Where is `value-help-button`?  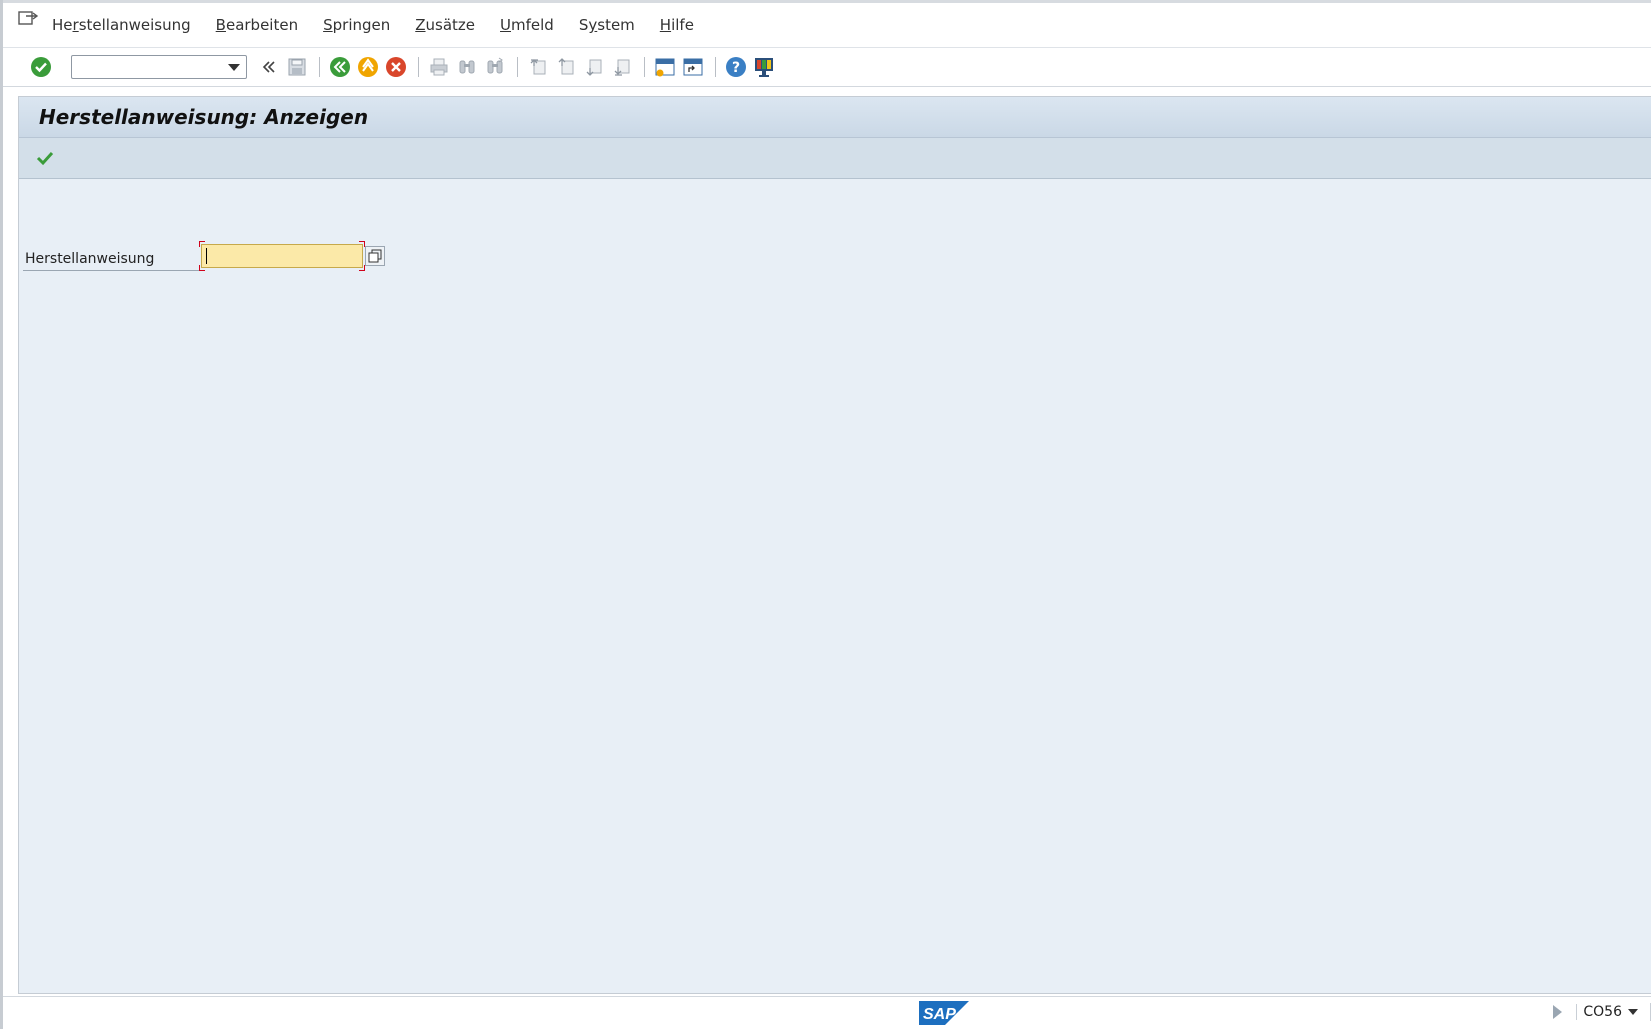
value-help-button is located at coordinates (375, 256).